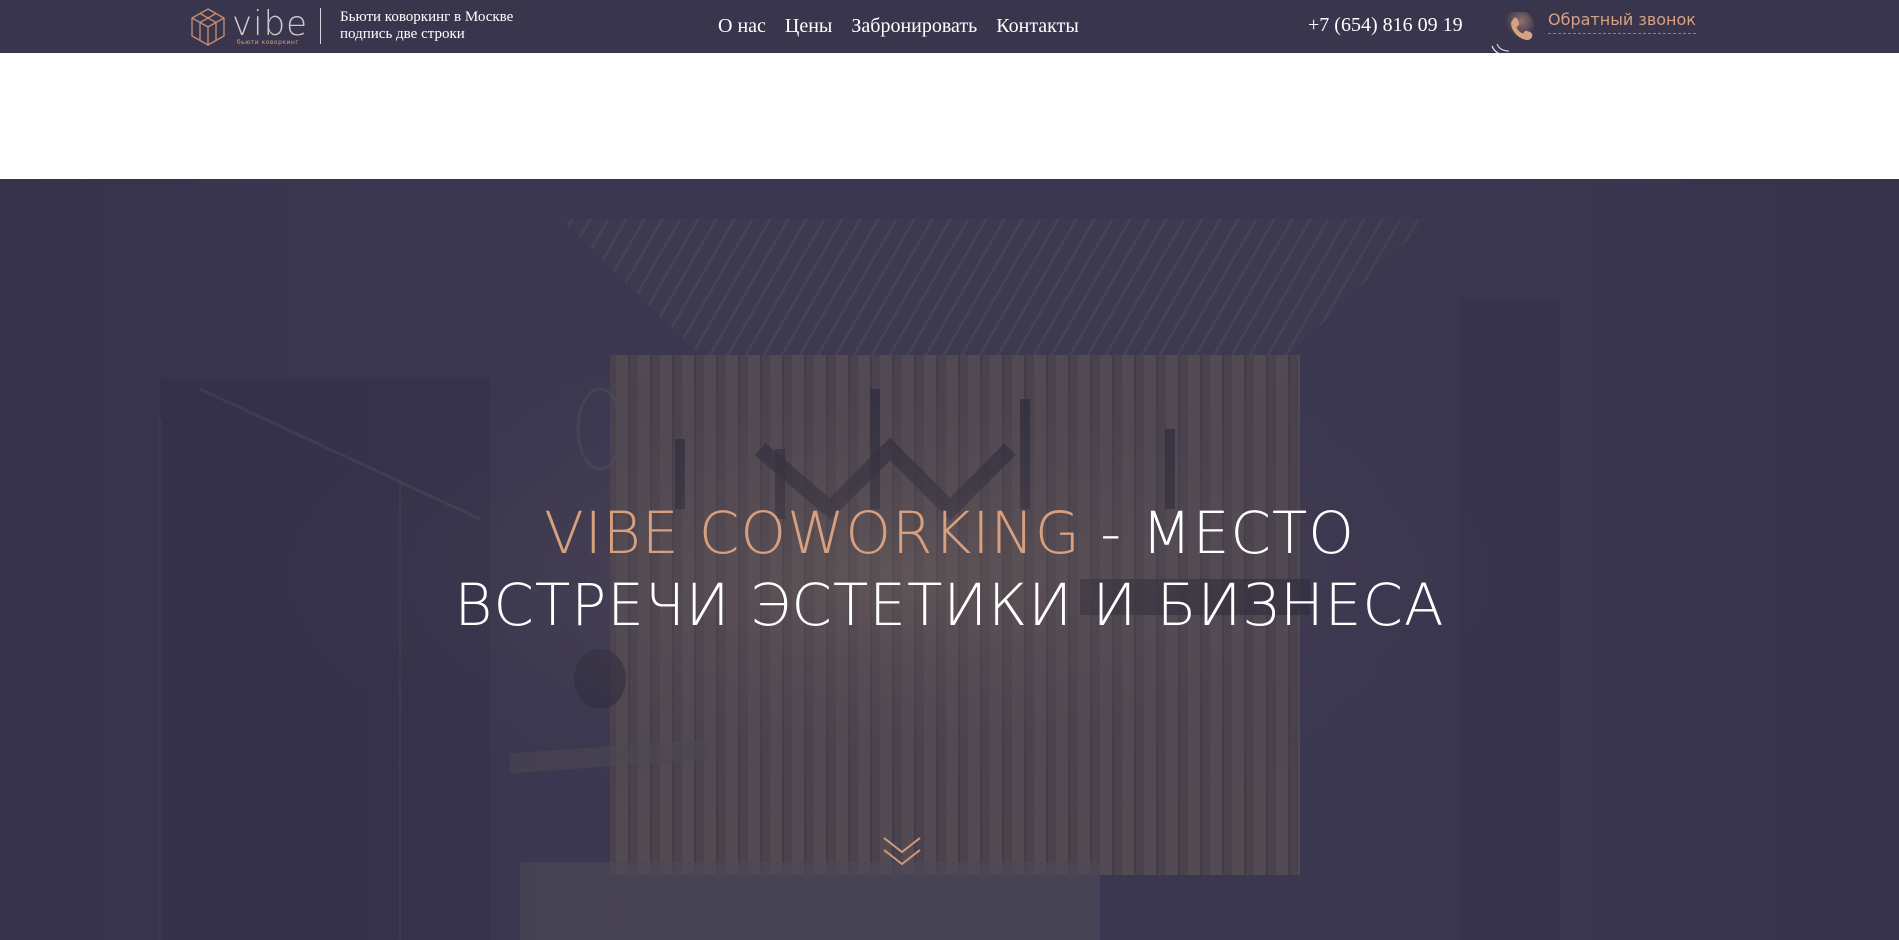 The image size is (1899, 940). Describe the element at coordinates (208, 27) in the screenshot. I see `logo-icon` at that location.